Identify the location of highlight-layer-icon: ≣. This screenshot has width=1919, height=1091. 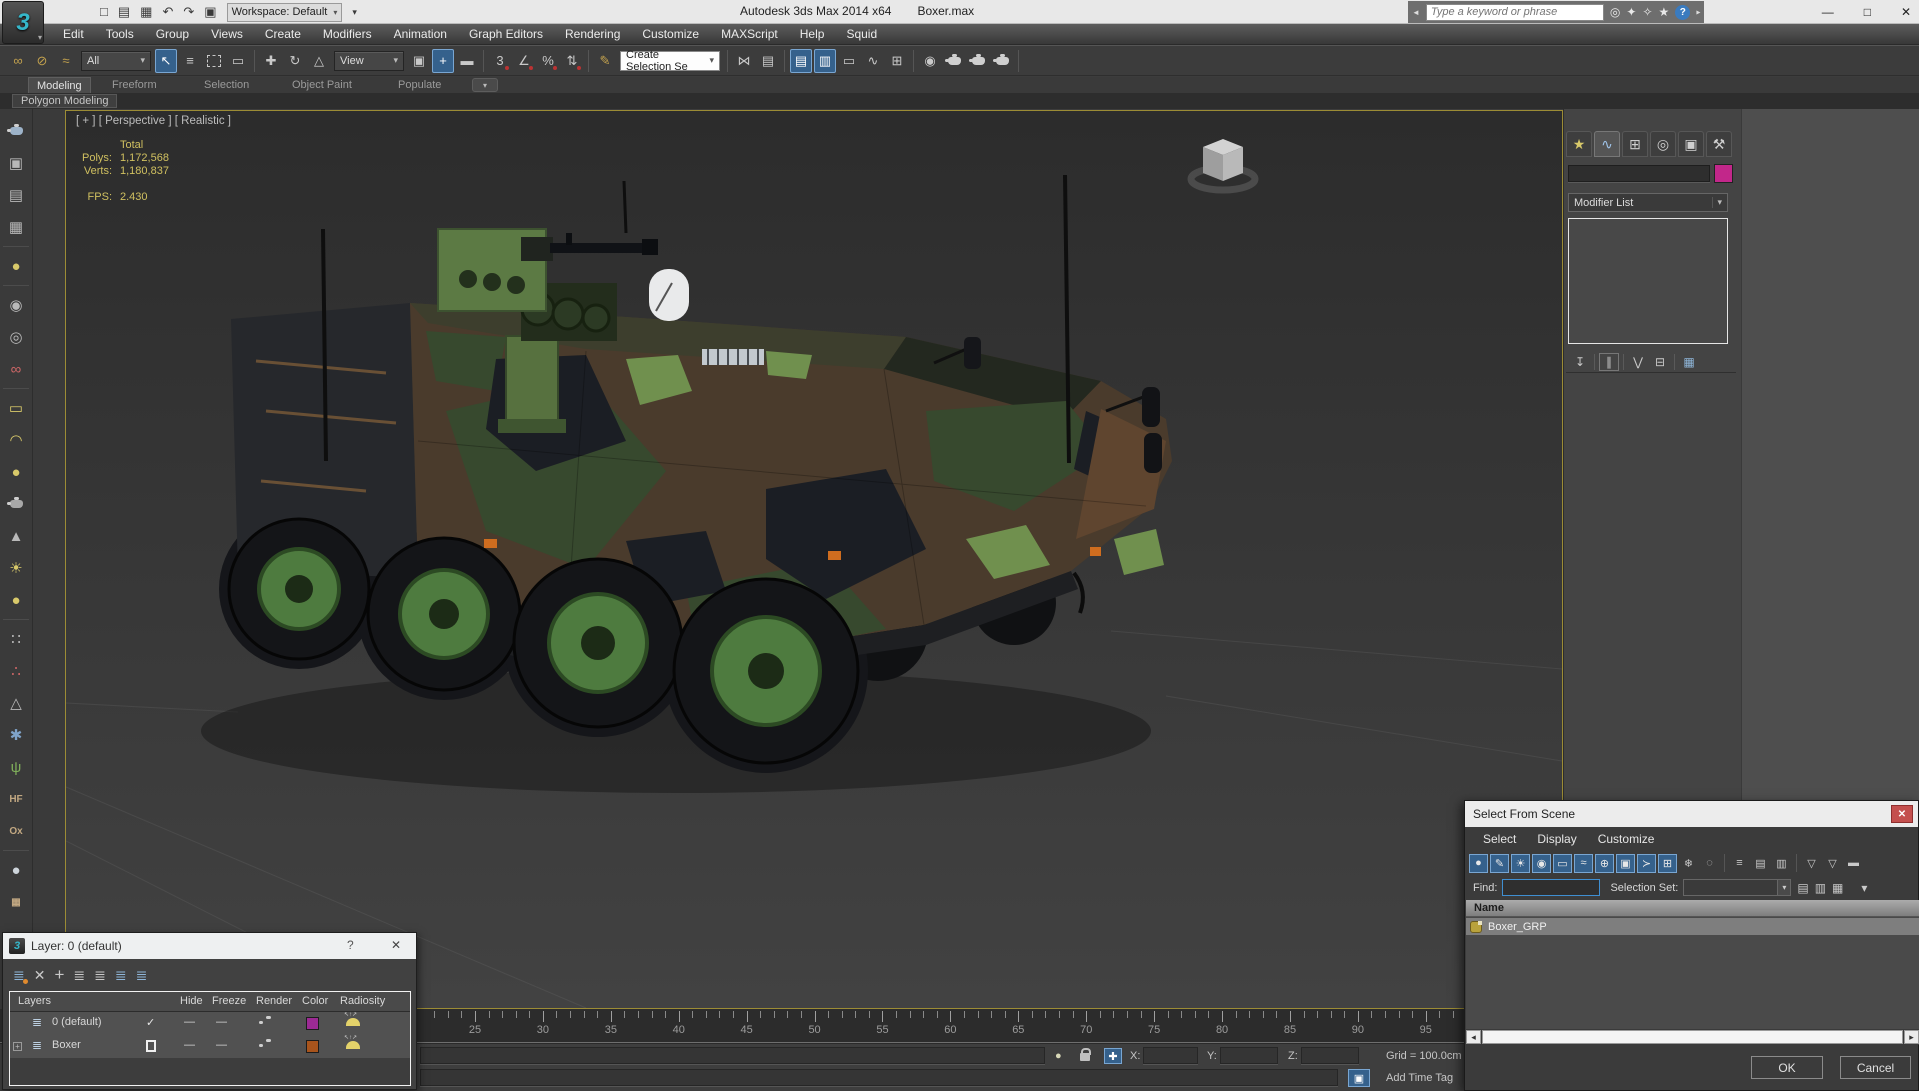
(142, 975).